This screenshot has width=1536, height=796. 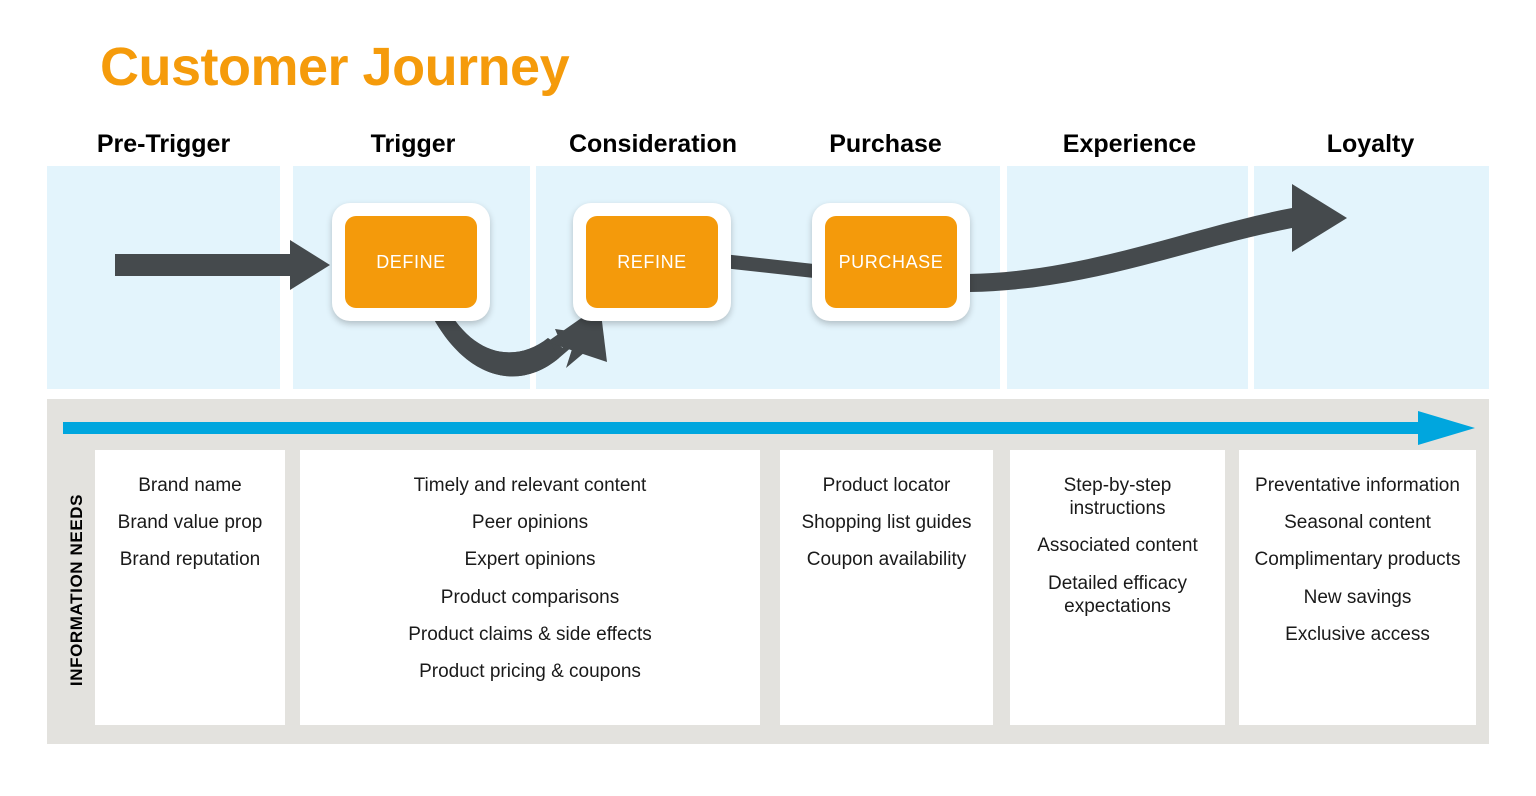 I want to click on stage-panel-experience, so click(x=1127, y=277).